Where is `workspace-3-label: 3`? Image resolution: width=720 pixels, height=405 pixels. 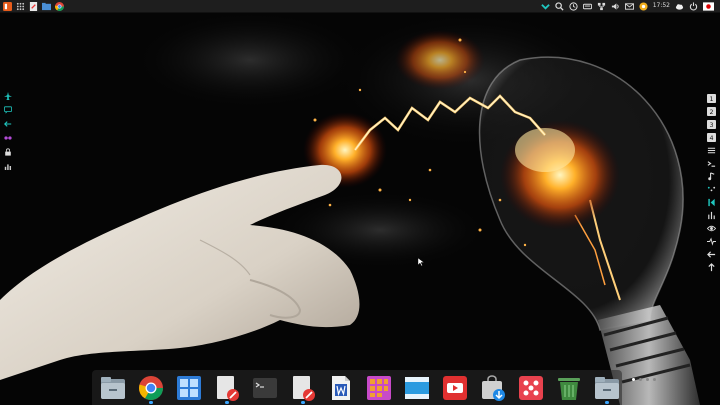 workspace-3-label: 3 is located at coordinates (711, 125).